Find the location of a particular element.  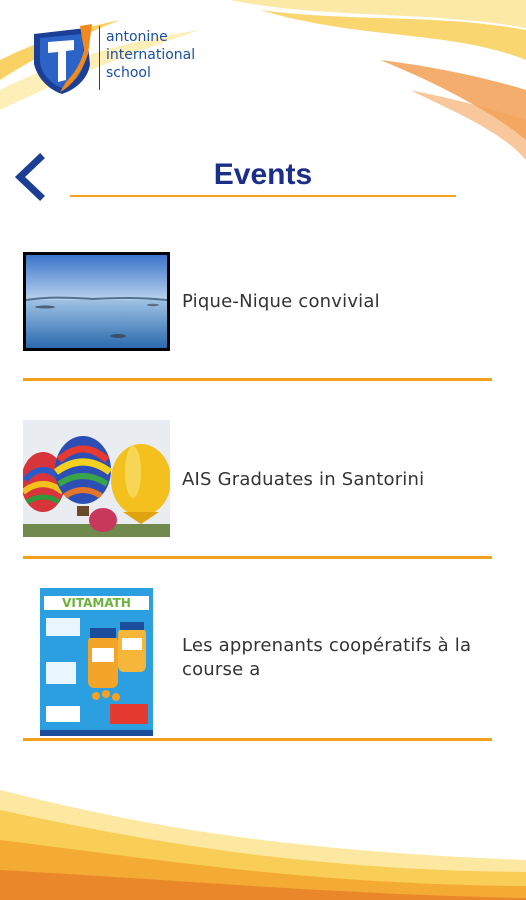

school-logo: antonine international school is located at coordinates (130, 58).